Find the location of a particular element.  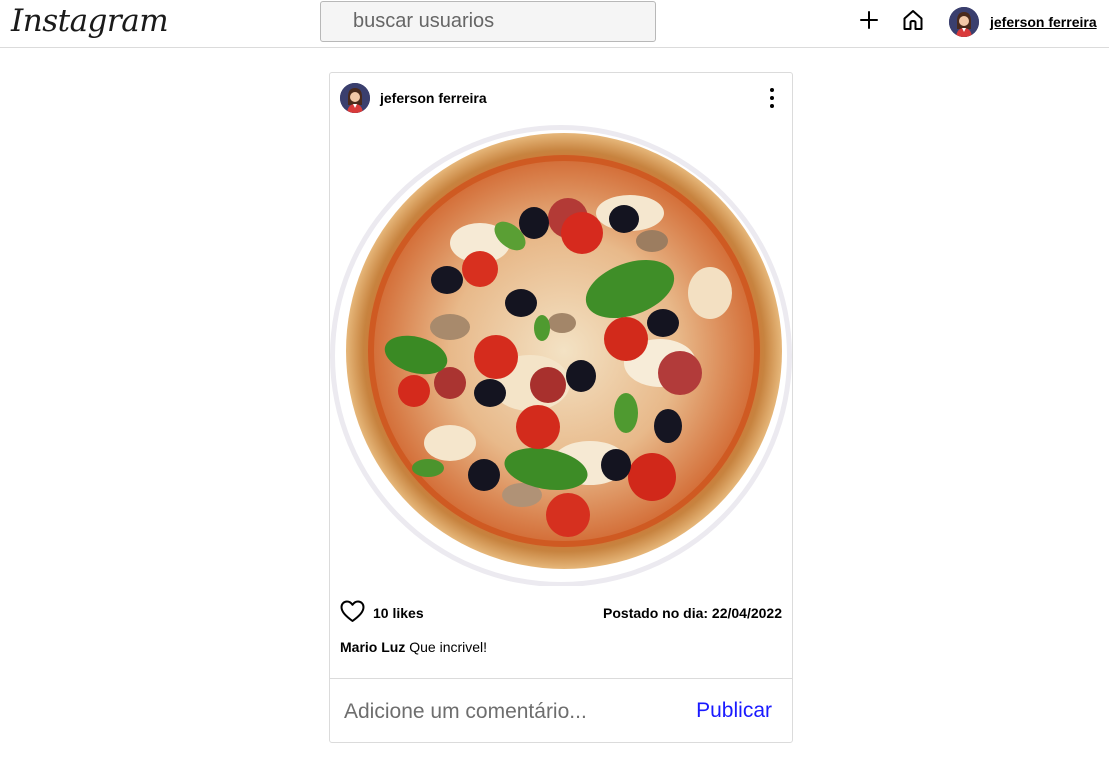

post-author-name: jeferson ferreira is located at coordinates (433, 98).